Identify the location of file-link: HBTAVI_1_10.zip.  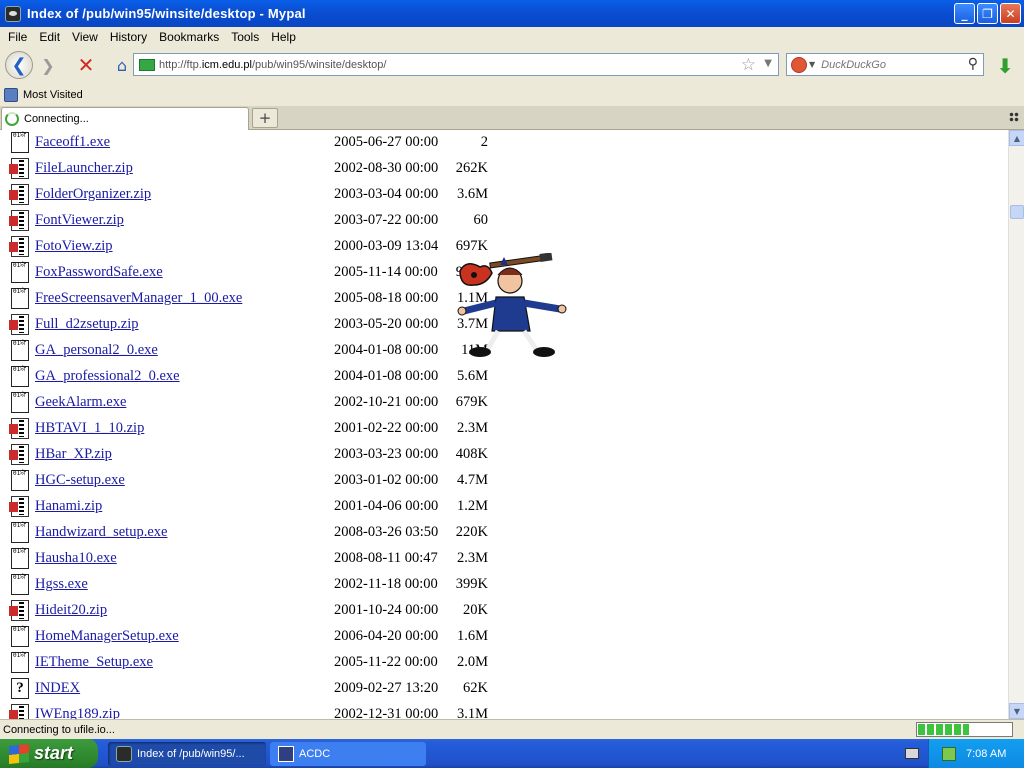
(89, 428).